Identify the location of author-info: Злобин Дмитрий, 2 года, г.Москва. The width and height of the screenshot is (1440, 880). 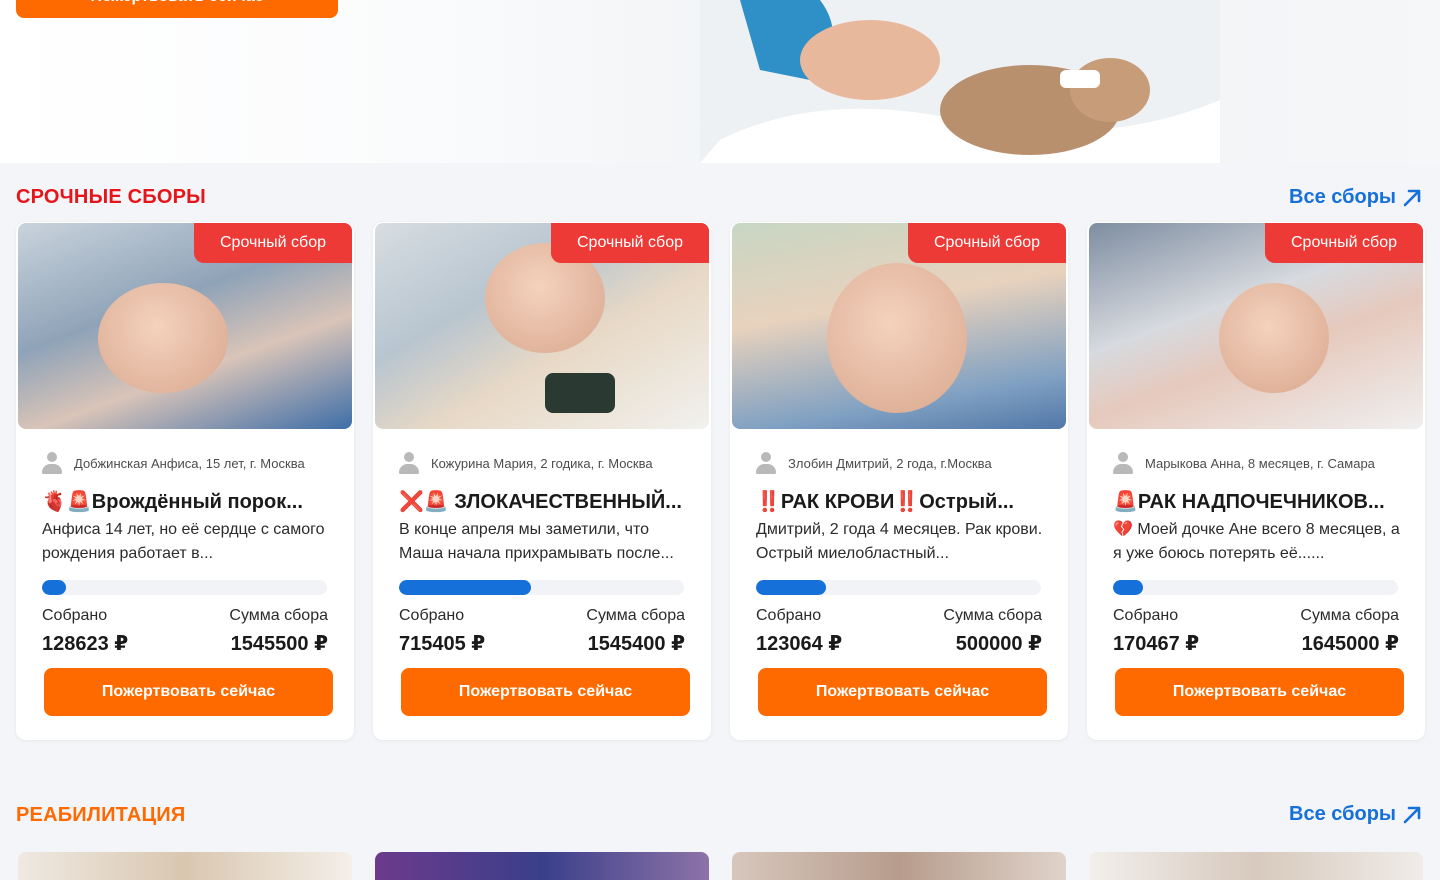
(874, 463).